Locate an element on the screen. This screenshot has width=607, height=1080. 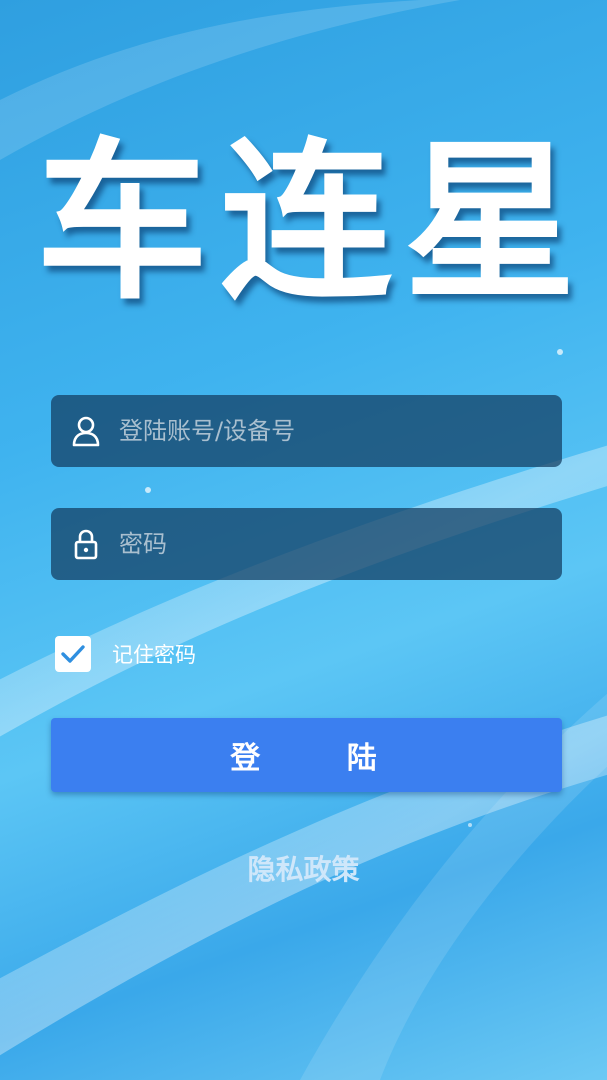
lock-icon is located at coordinates (86, 544).